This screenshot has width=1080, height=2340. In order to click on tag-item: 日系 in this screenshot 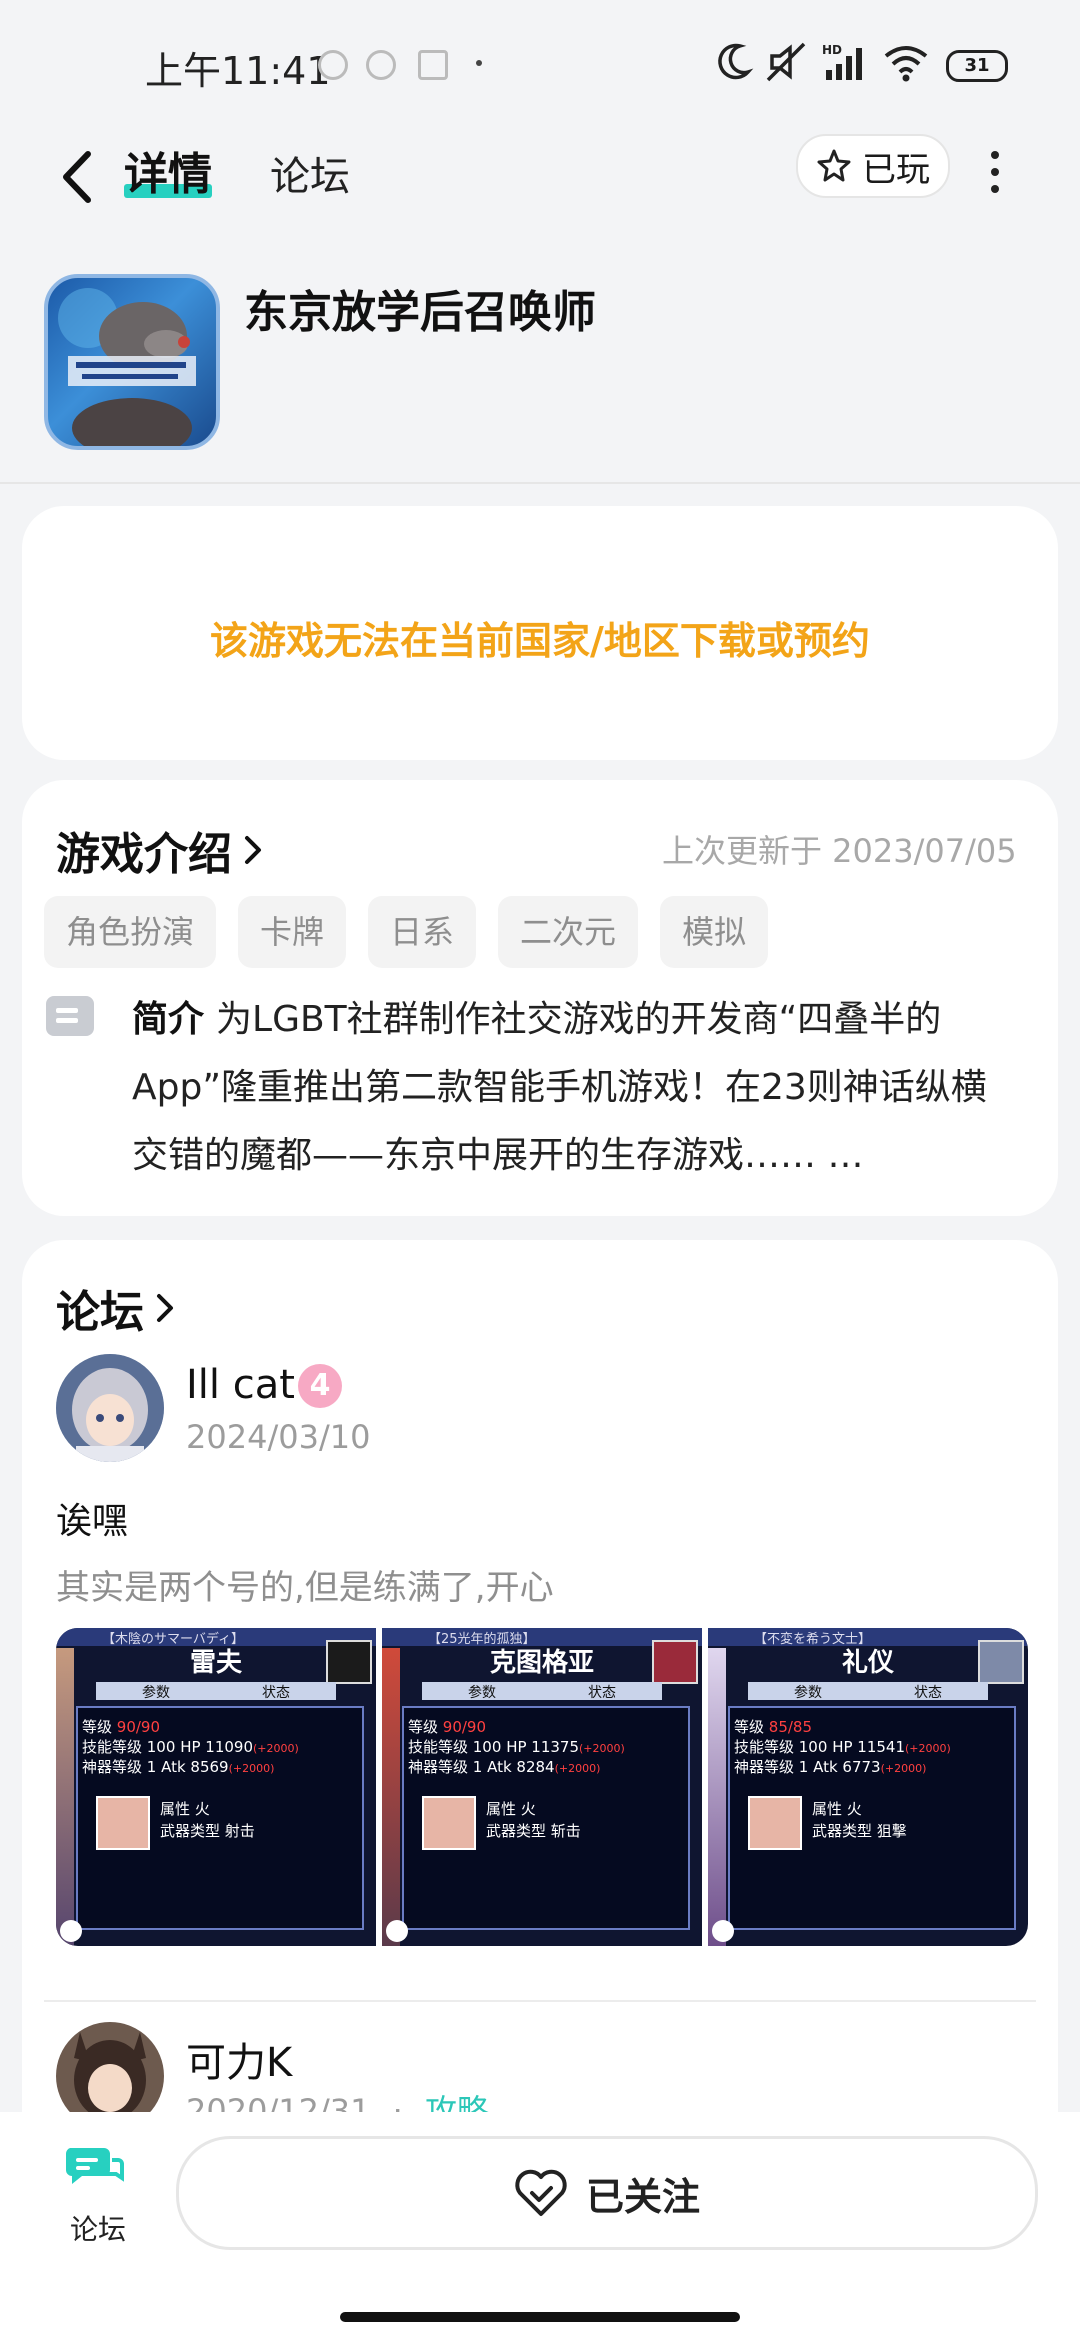, I will do `click(422, 932)`.